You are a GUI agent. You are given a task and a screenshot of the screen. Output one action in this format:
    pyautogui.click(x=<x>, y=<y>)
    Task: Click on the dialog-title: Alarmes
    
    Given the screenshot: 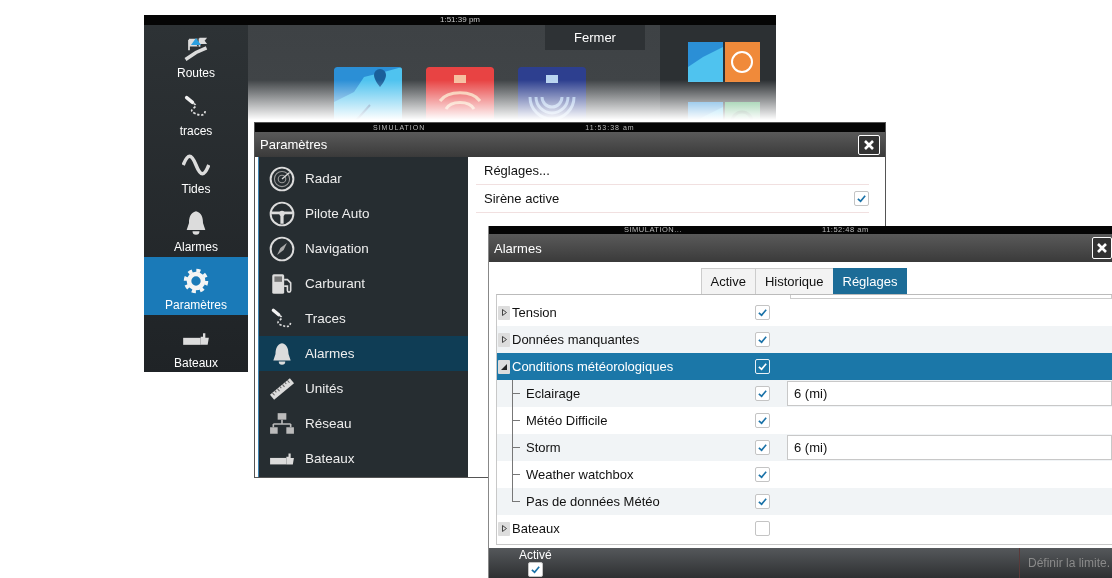 What is the action you would take?
    pyautogui.click(x=518, y=248)
    